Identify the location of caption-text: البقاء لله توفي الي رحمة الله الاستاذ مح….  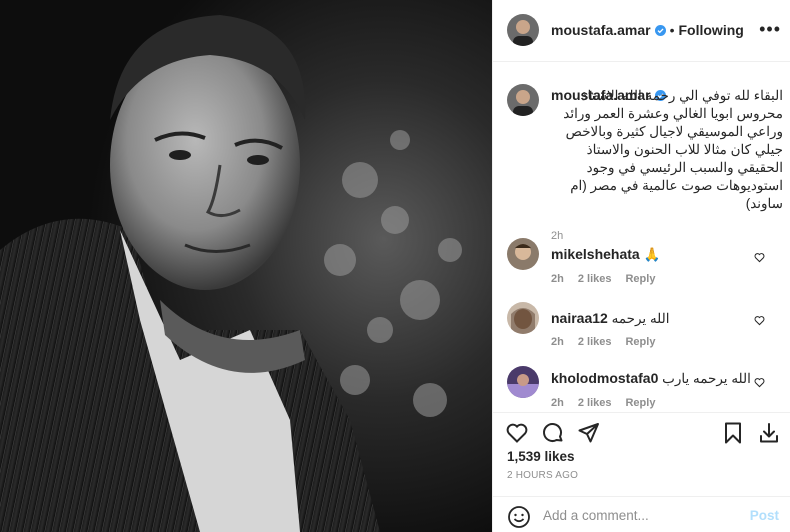
(673, 149).